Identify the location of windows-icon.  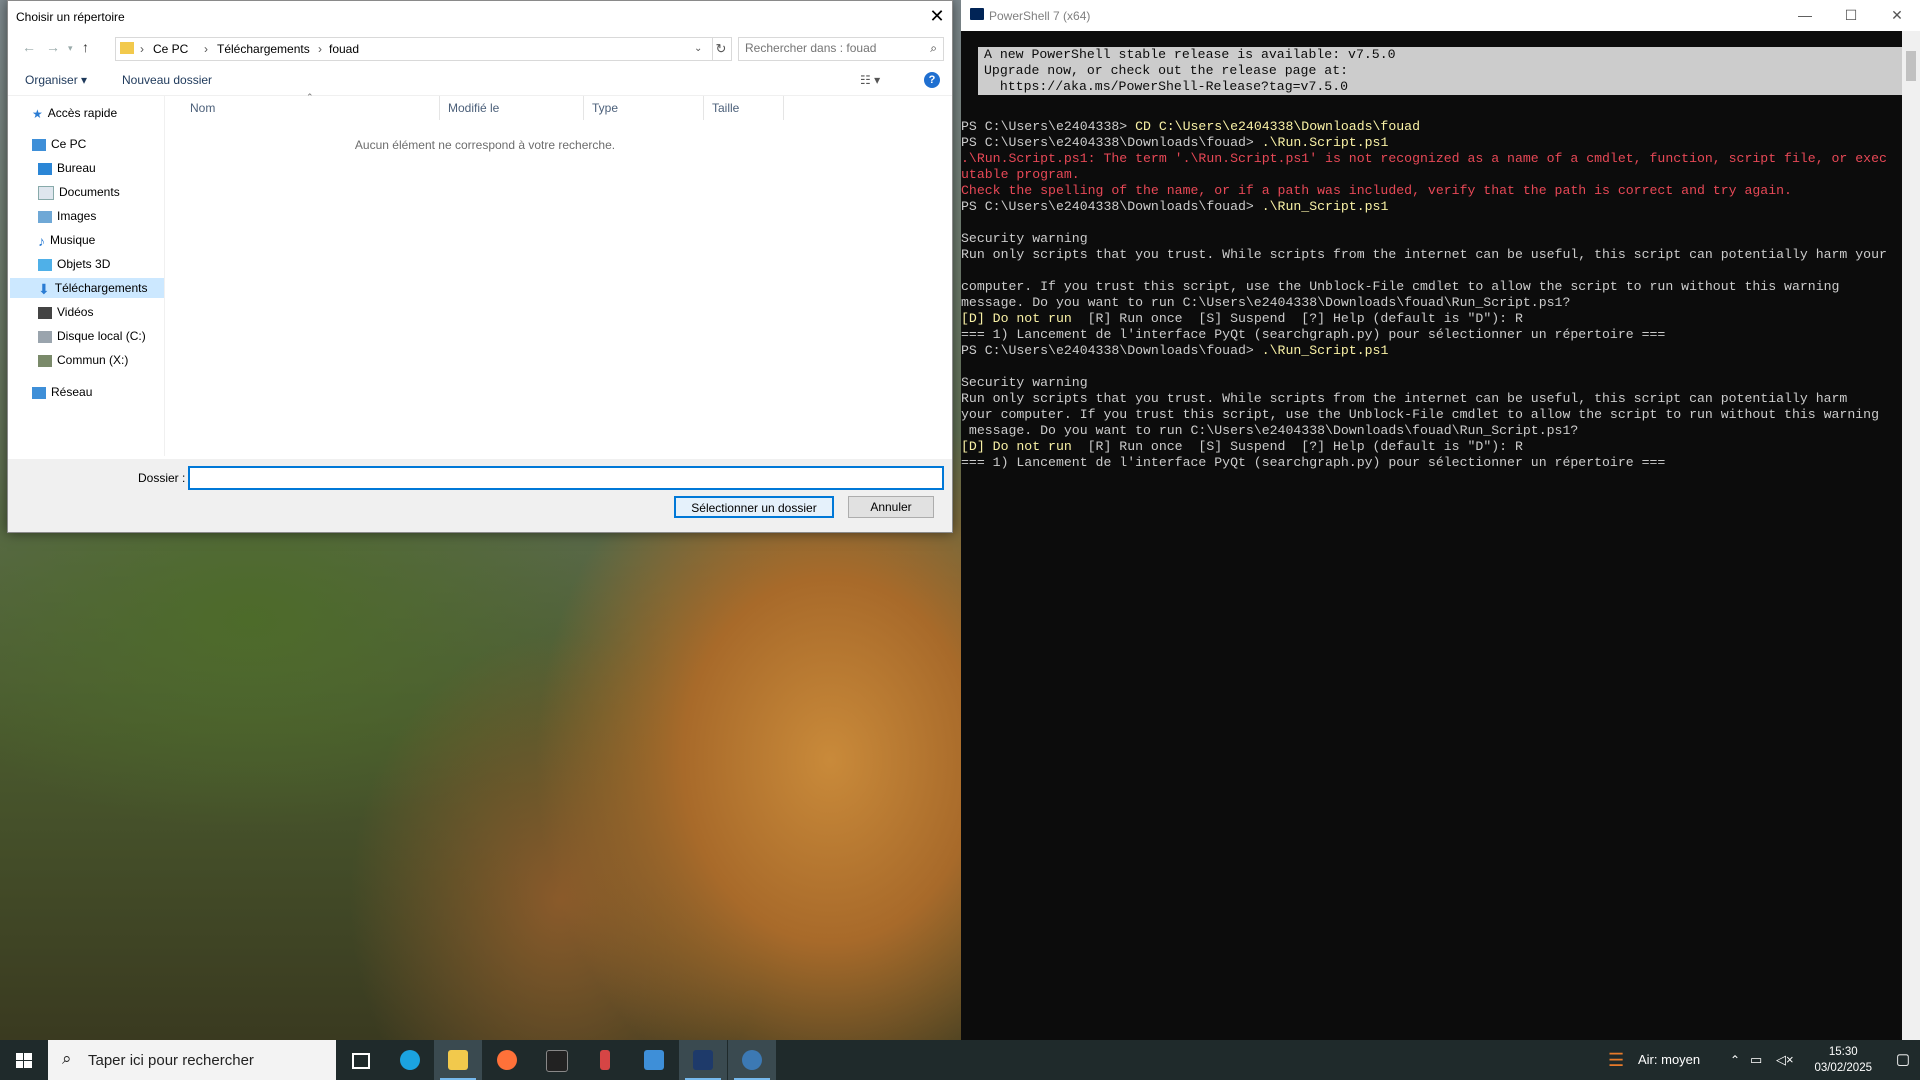
(24, 1060).